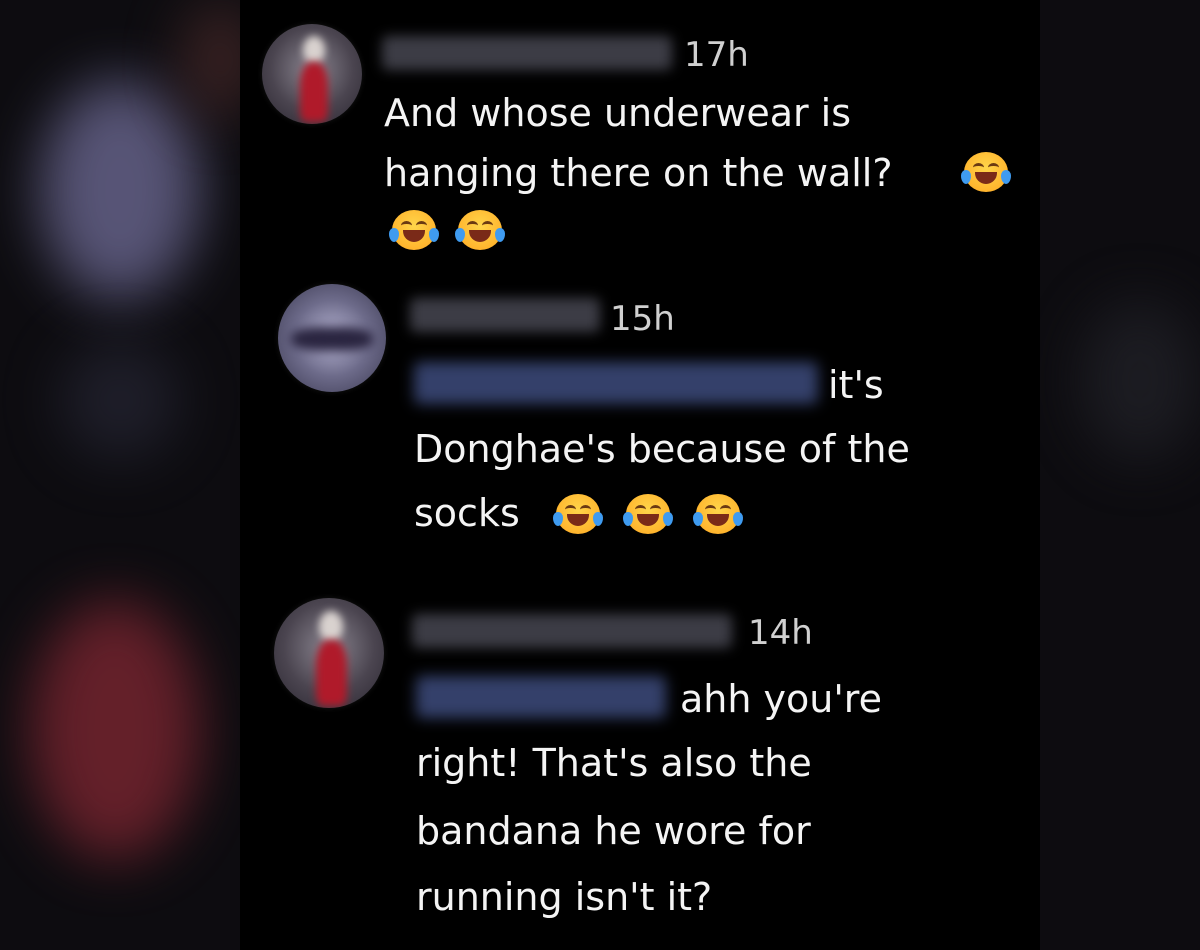  I want to click on timestamp: 17h, so click(716, 55).